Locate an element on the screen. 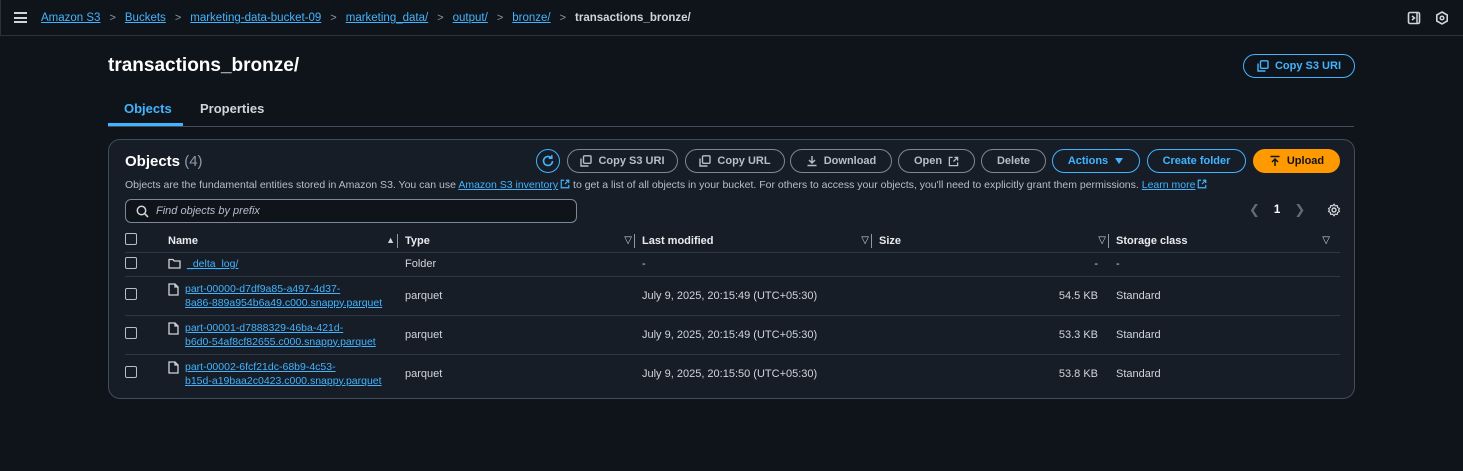 The height and width of the screenshot is (471, 1463). current-page-number: 1 is located at coordinates (1277, 210).